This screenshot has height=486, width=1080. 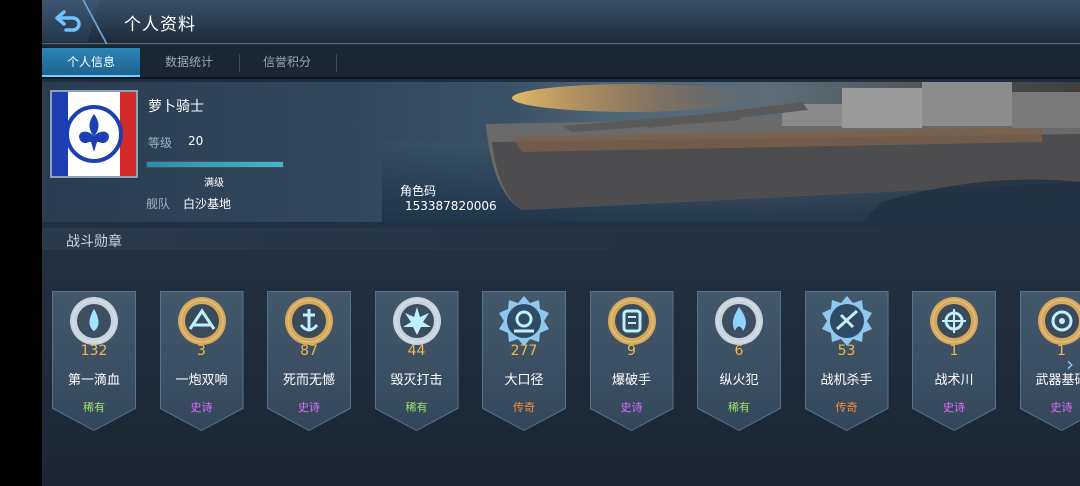 I want to click on exp-progress-bar, so click(x=215, y=164).